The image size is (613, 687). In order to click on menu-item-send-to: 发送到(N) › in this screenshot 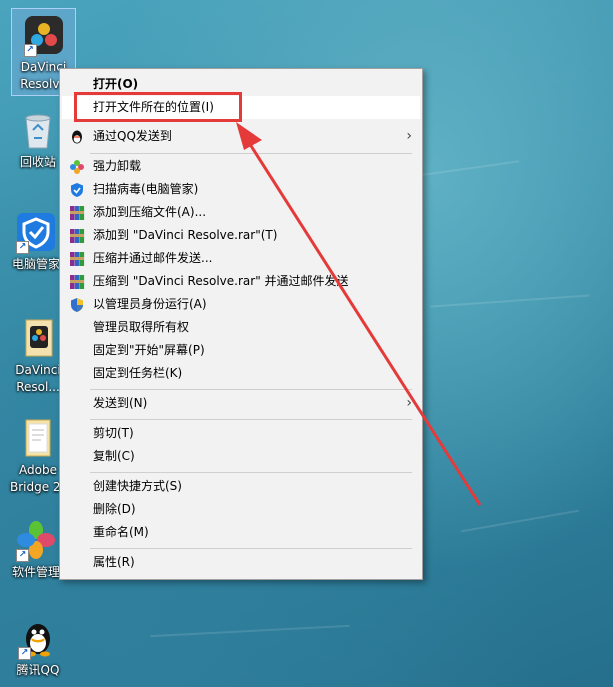, I will do `click(241, 403)`.